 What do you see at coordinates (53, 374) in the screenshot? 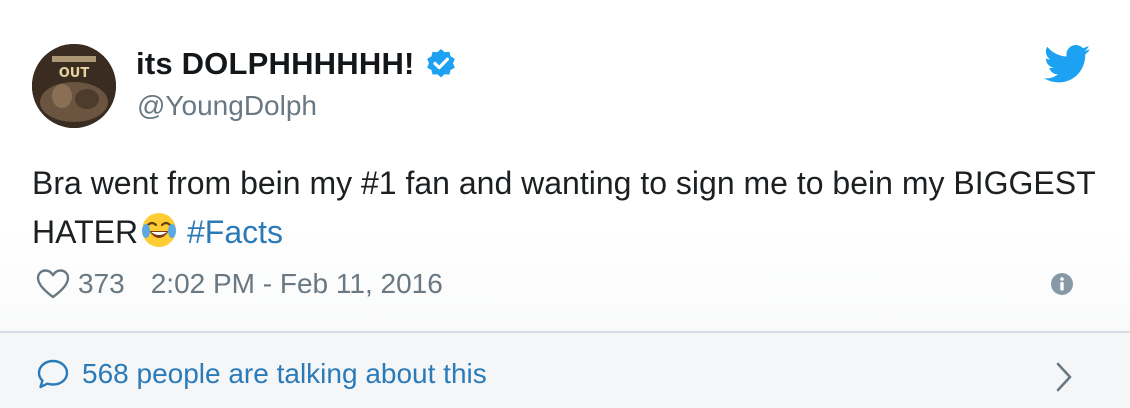
I see `speech-bubble-icon` at bounding box center [53, 374].